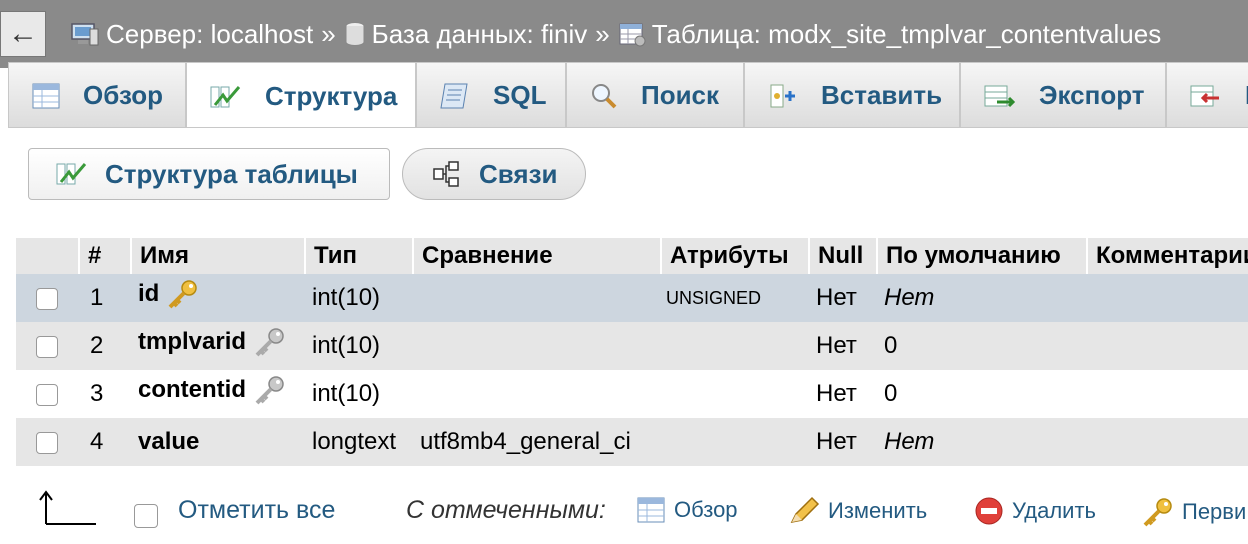 The width and height of the screenshot is (1248, 544). I want to click on header-cell-checkbox, so click(48, 256).